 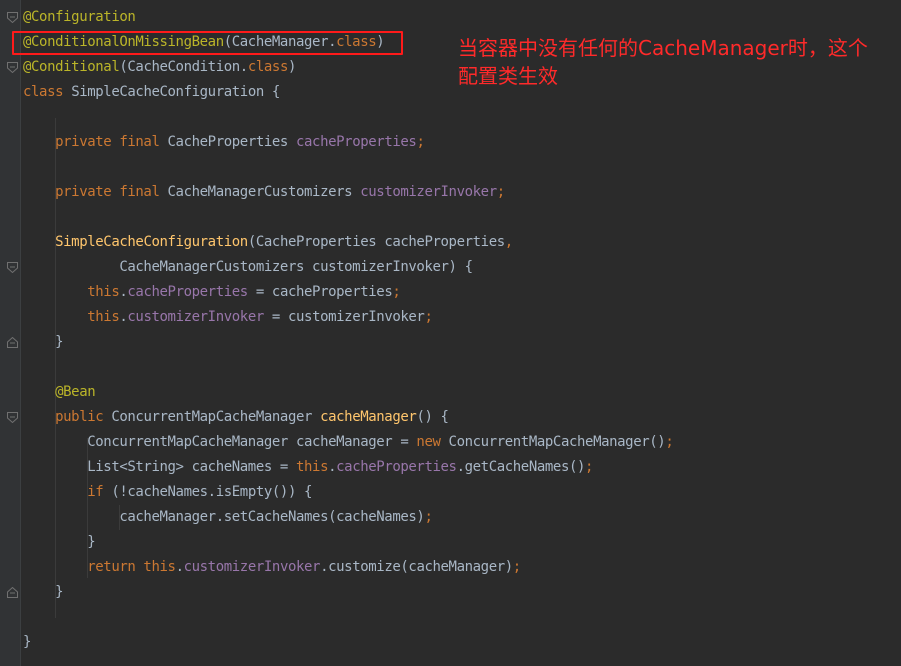 I want to click on code-line: @Conditional(CacheCondition.class), so click(x=159, y=67).